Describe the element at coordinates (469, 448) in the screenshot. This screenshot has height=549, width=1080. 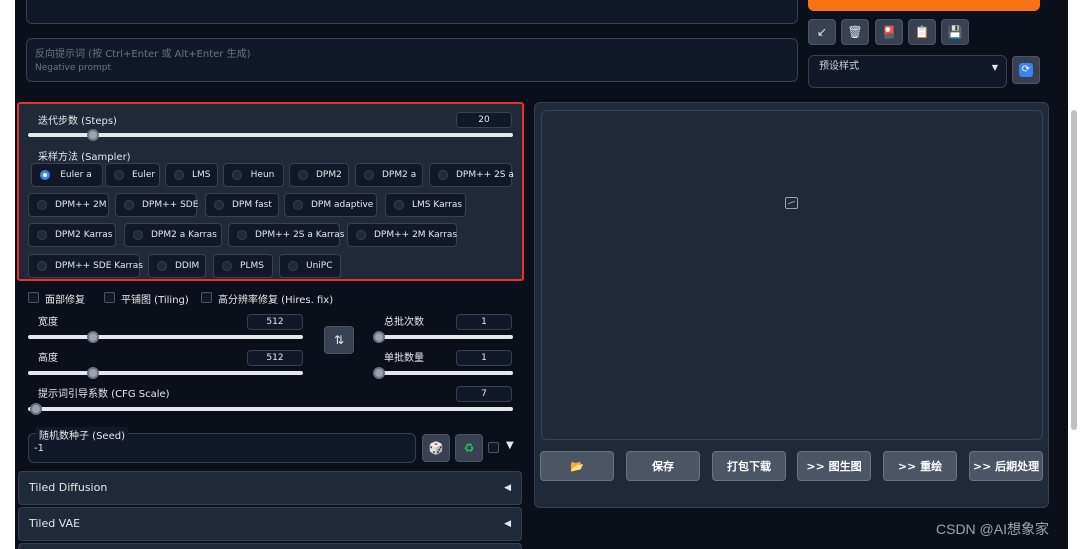
I see `reuse-seed-button: ♻` at that location.